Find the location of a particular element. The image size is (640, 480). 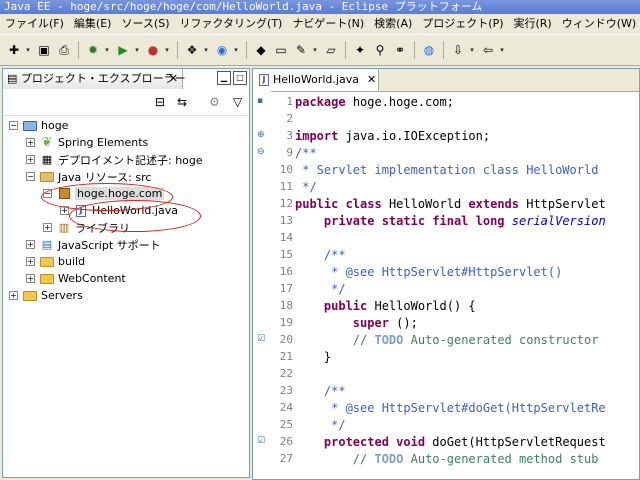

package-icon is located at coordinates (64, 194).